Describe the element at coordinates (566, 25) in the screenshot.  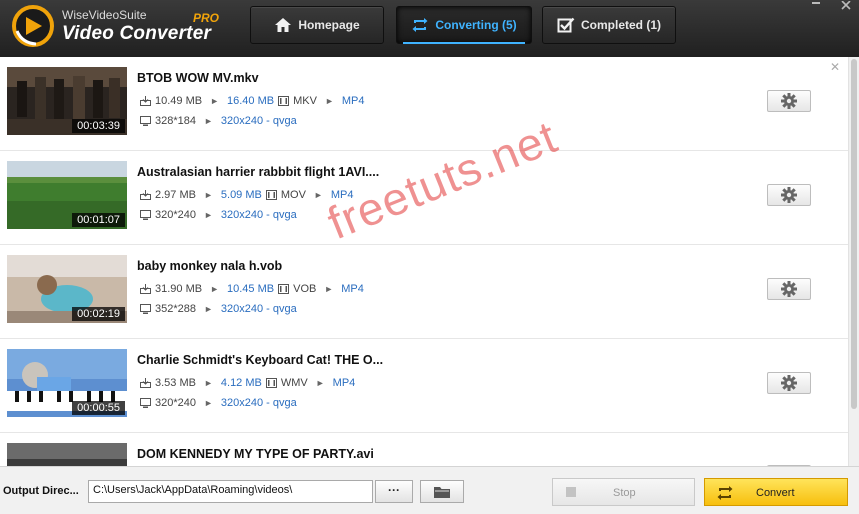
I see `checkbox-icon` at that location.